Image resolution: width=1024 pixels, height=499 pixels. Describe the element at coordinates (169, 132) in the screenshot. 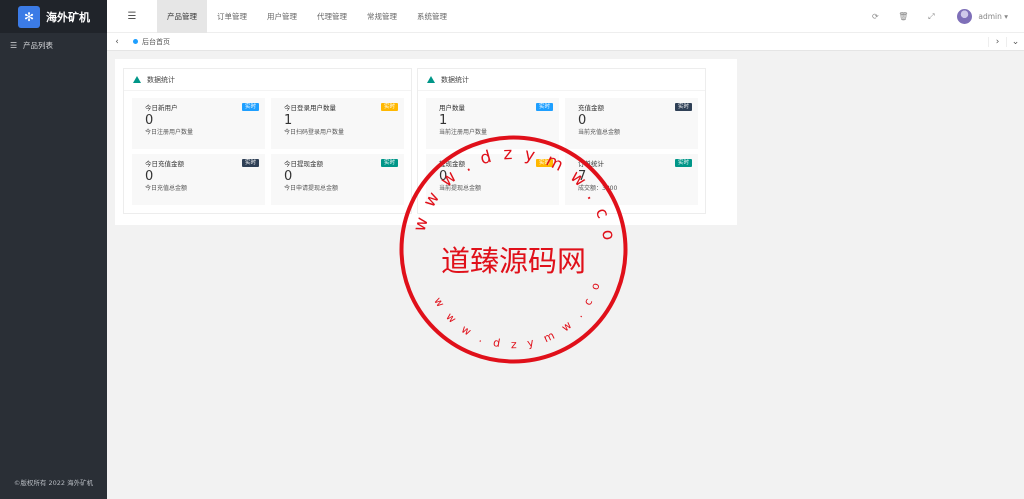

I see `stat-desc: 今日注册用户数量` at that location.